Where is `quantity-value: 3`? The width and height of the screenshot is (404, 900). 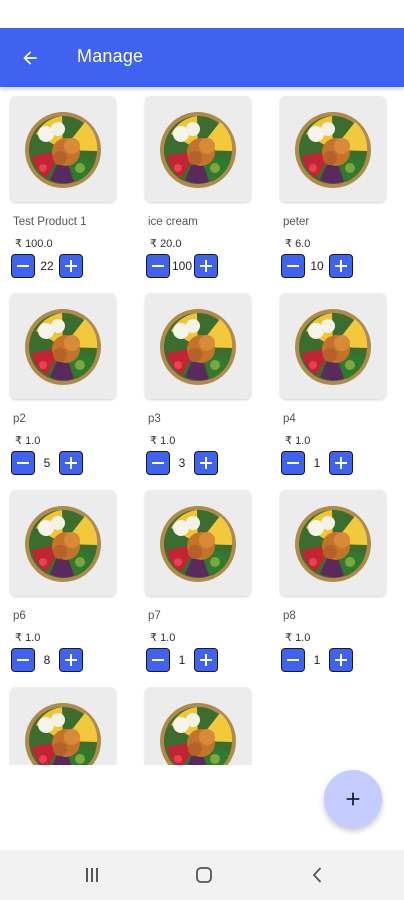
quantity-value: 3 is located at coordinates (182, 463).